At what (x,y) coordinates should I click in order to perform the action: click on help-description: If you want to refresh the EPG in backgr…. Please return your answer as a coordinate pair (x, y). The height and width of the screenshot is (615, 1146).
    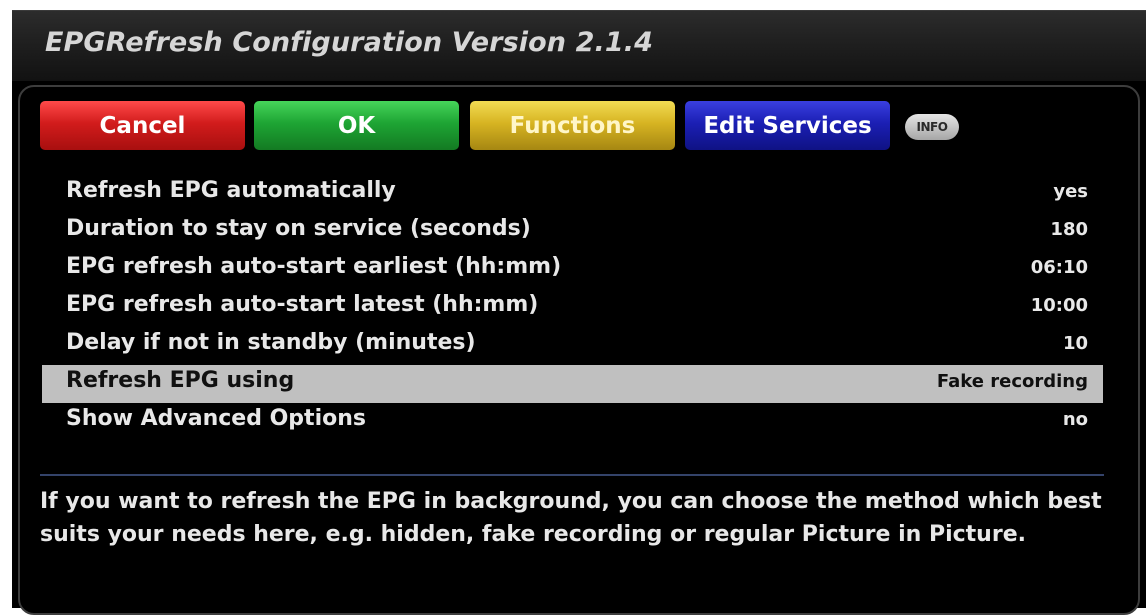
    Looking at the image, I should click on (571, 518).